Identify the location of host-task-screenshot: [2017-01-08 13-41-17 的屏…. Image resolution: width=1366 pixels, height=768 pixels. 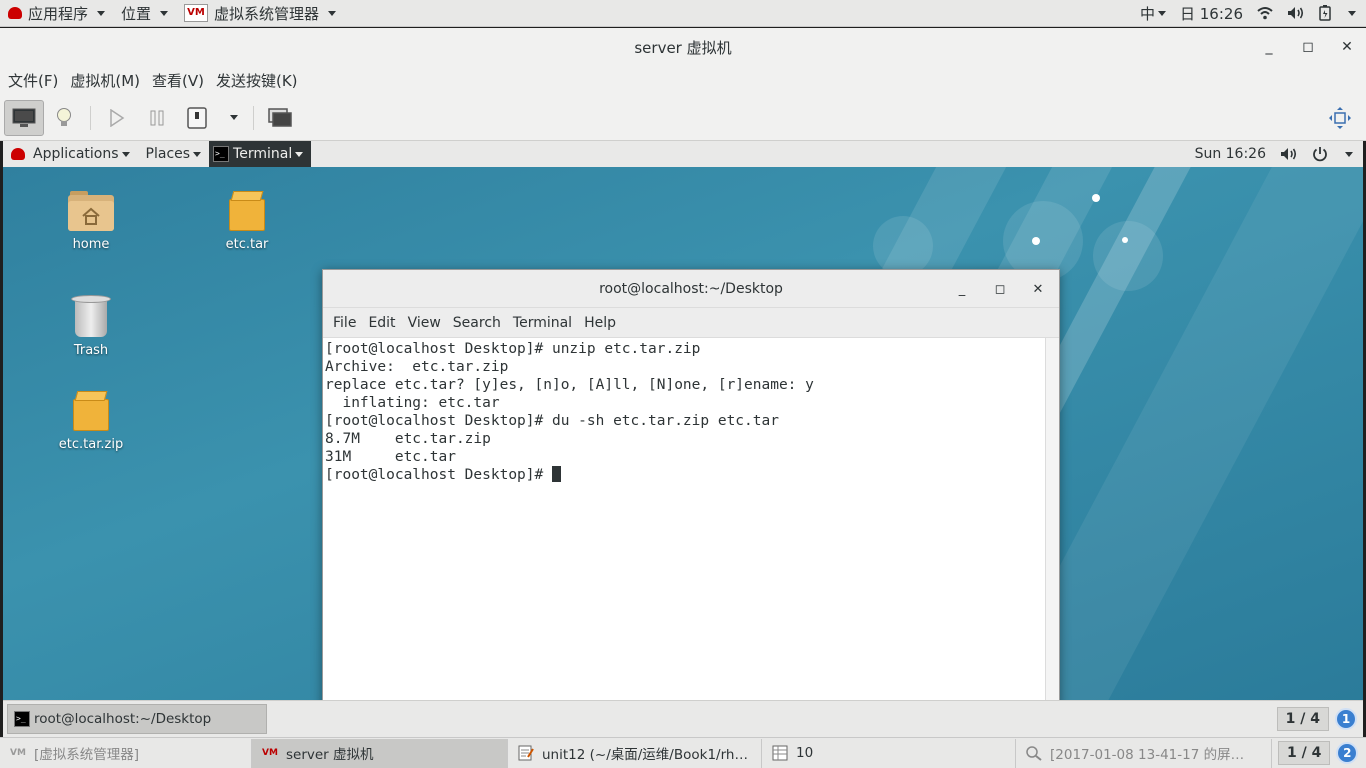
(1144, 753).